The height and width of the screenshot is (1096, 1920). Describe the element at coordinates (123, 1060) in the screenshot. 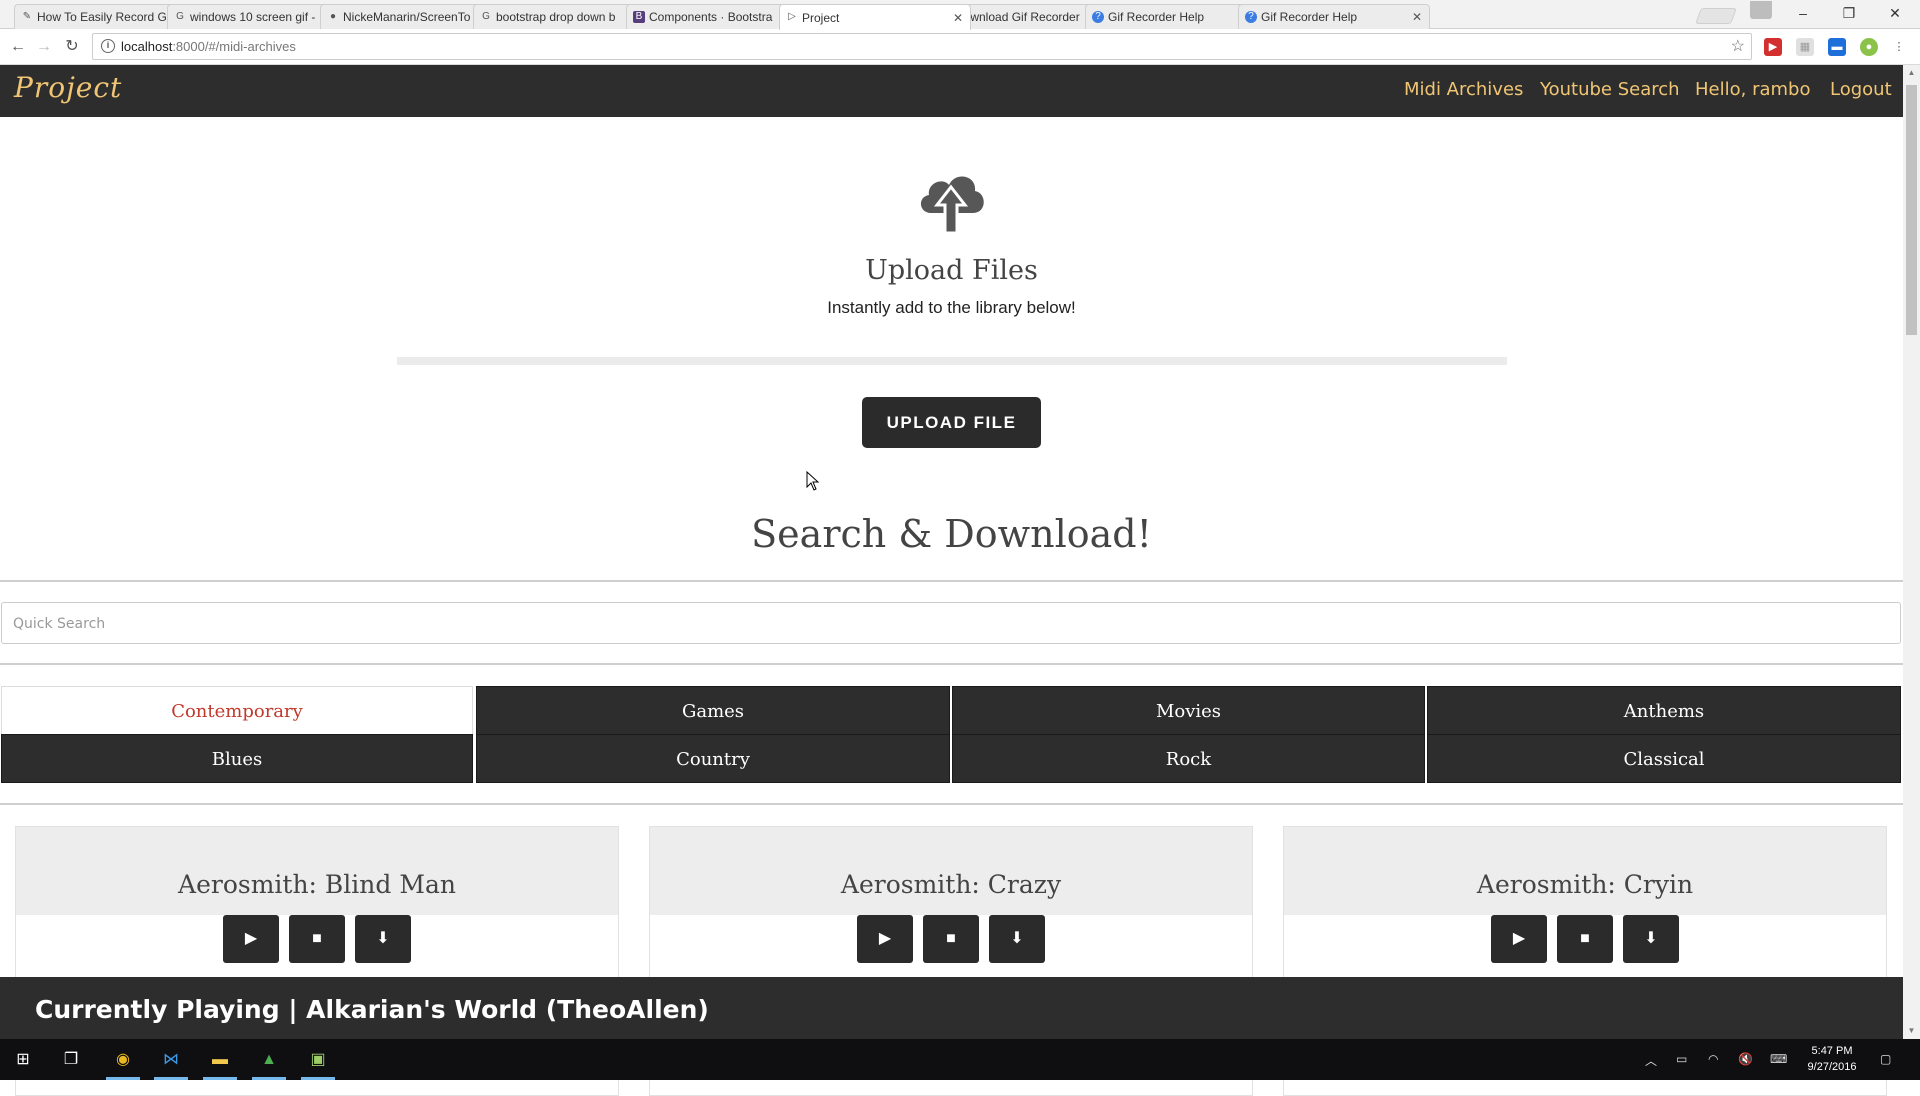

I see `chrome-icon: ◉` at that location.